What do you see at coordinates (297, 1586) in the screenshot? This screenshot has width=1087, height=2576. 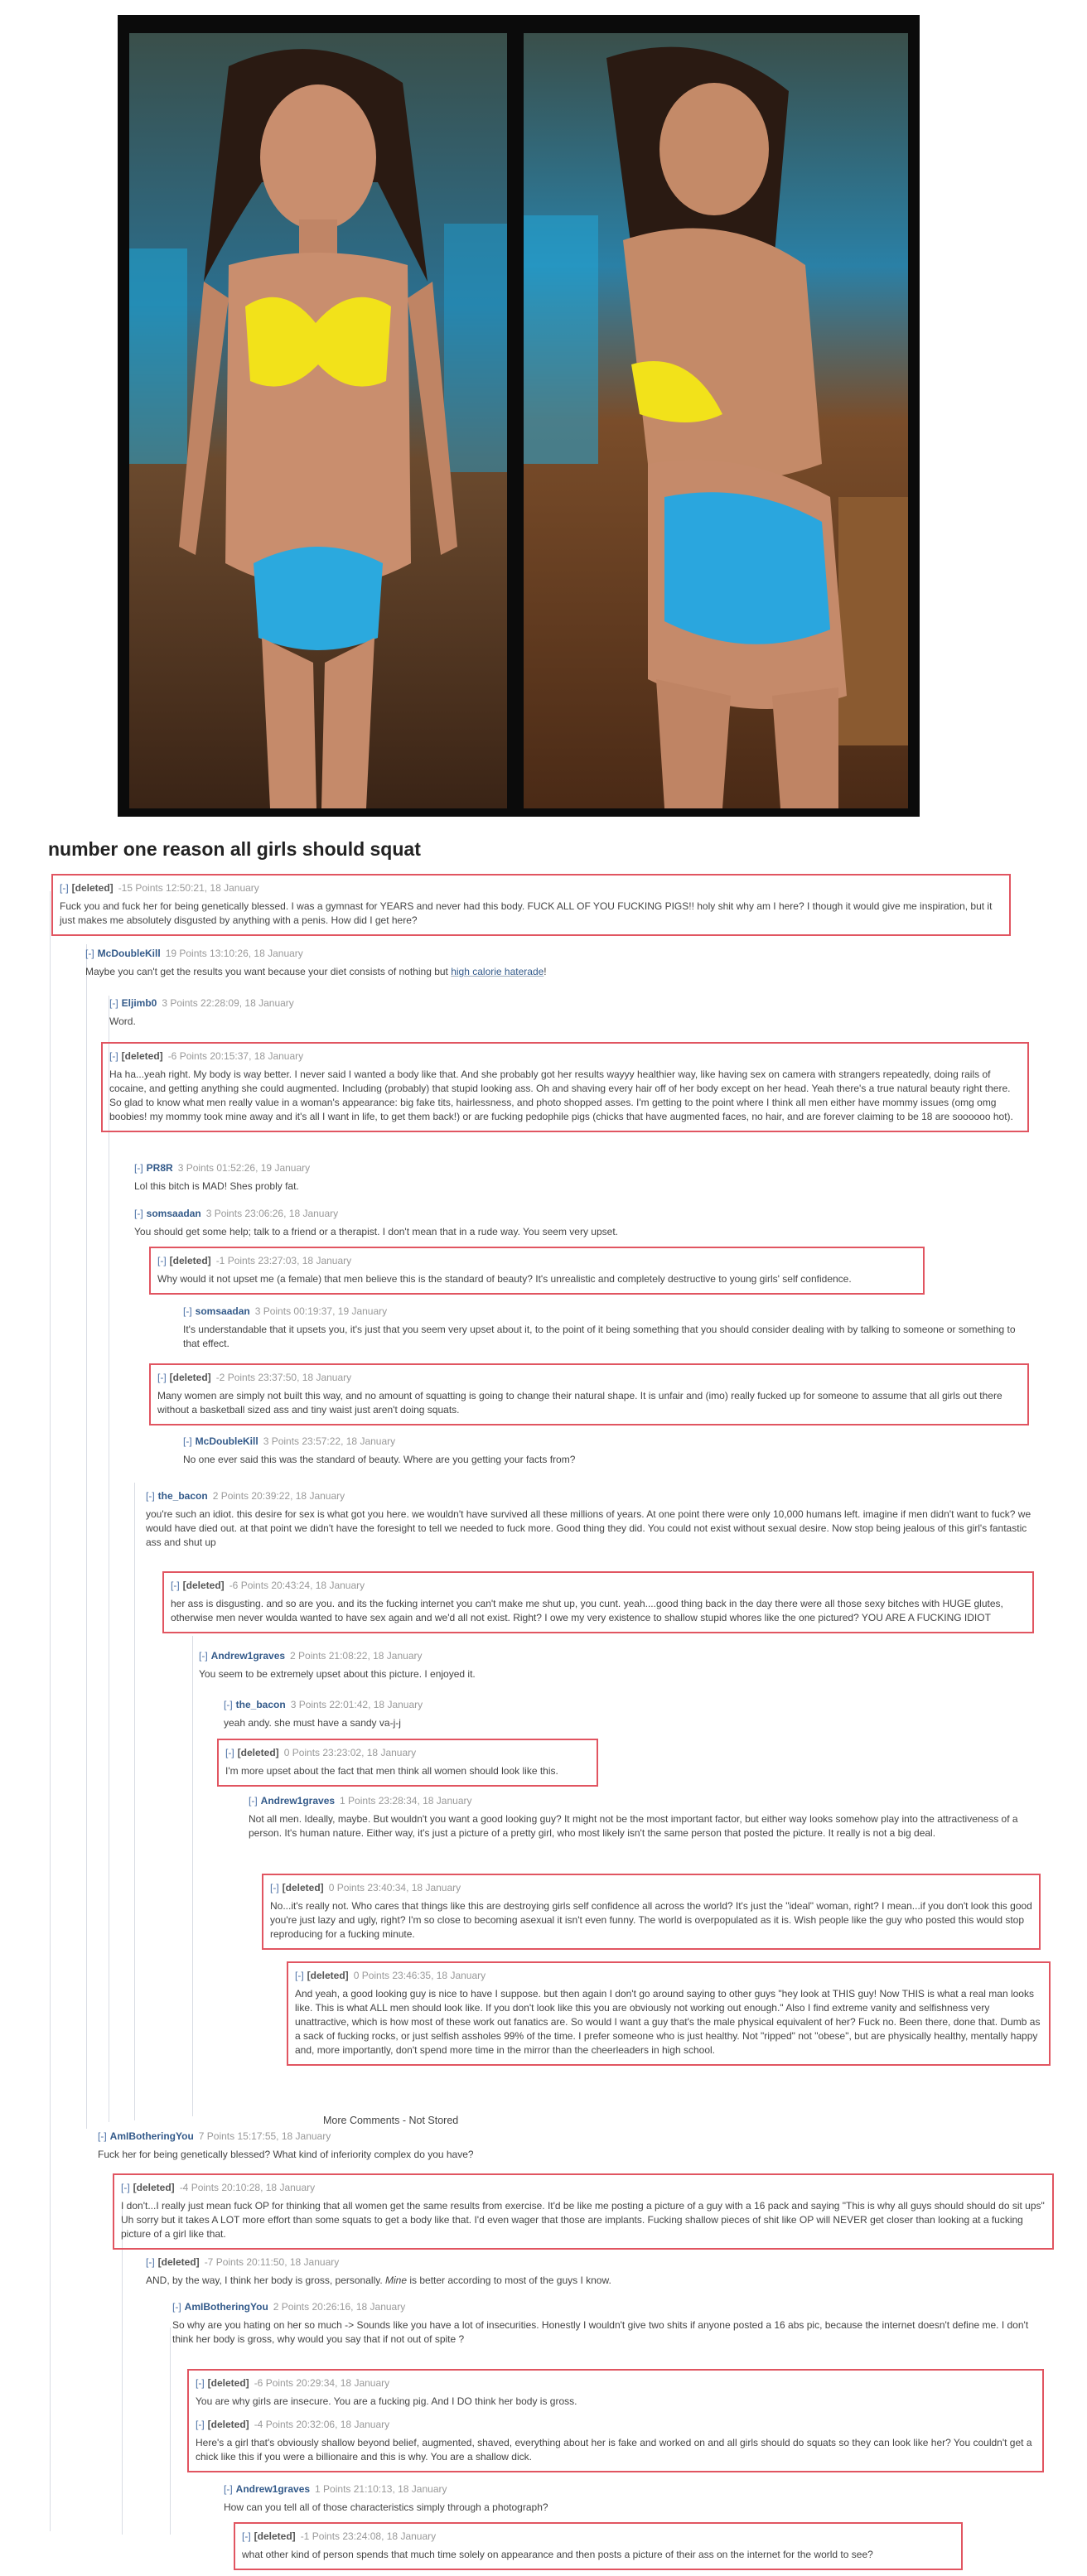 I see `comment-meta: -6 Points 20:43:24, 18 January` at bounding box center [297, 1586].